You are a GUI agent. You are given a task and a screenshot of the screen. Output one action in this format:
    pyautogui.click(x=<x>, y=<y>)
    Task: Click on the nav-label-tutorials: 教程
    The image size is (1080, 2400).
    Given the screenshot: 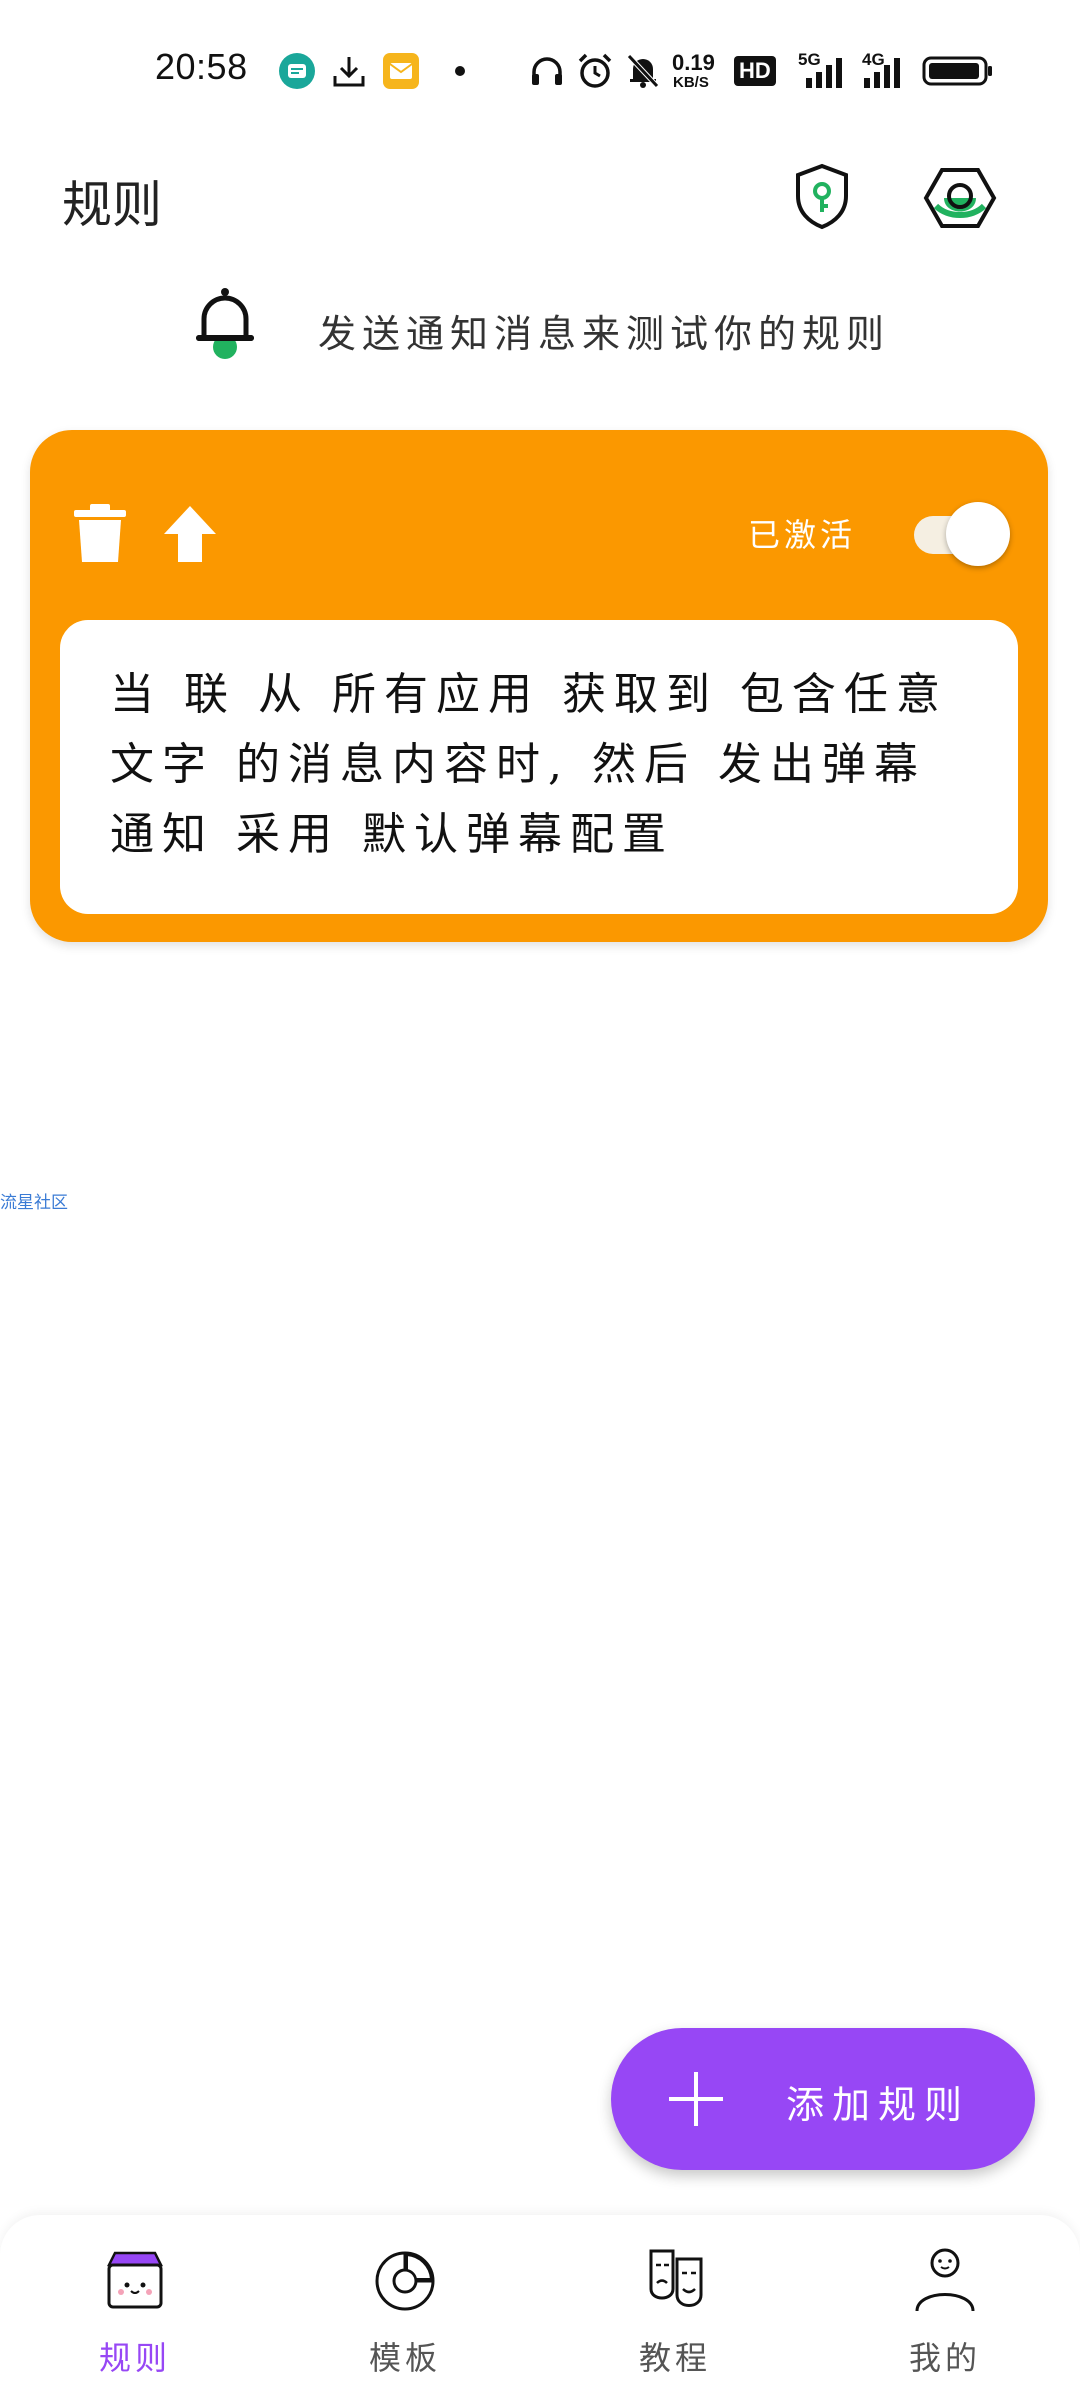 What is the action you would take?
    pyautogui.click(x=674, y=2358)
    